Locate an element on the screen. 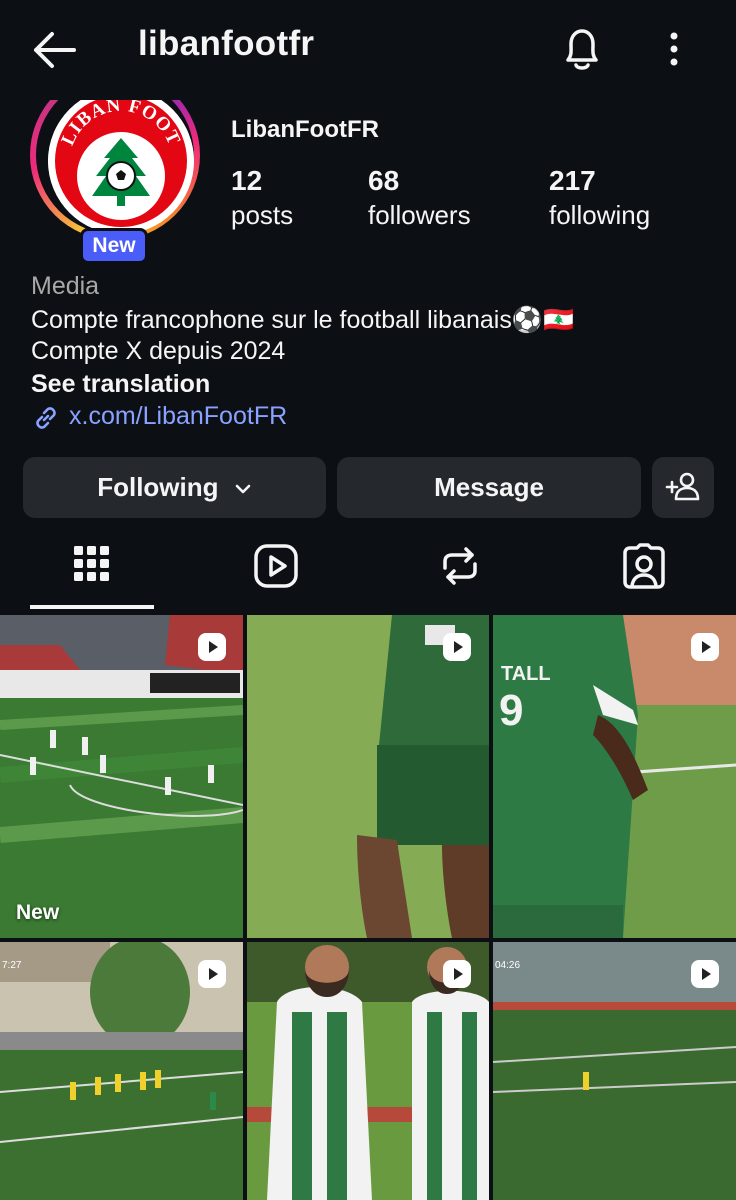 This screenshot has height=1200, width=736. bio-line-2: Compte X depuis 2024 is located at coordinates (158, 351).